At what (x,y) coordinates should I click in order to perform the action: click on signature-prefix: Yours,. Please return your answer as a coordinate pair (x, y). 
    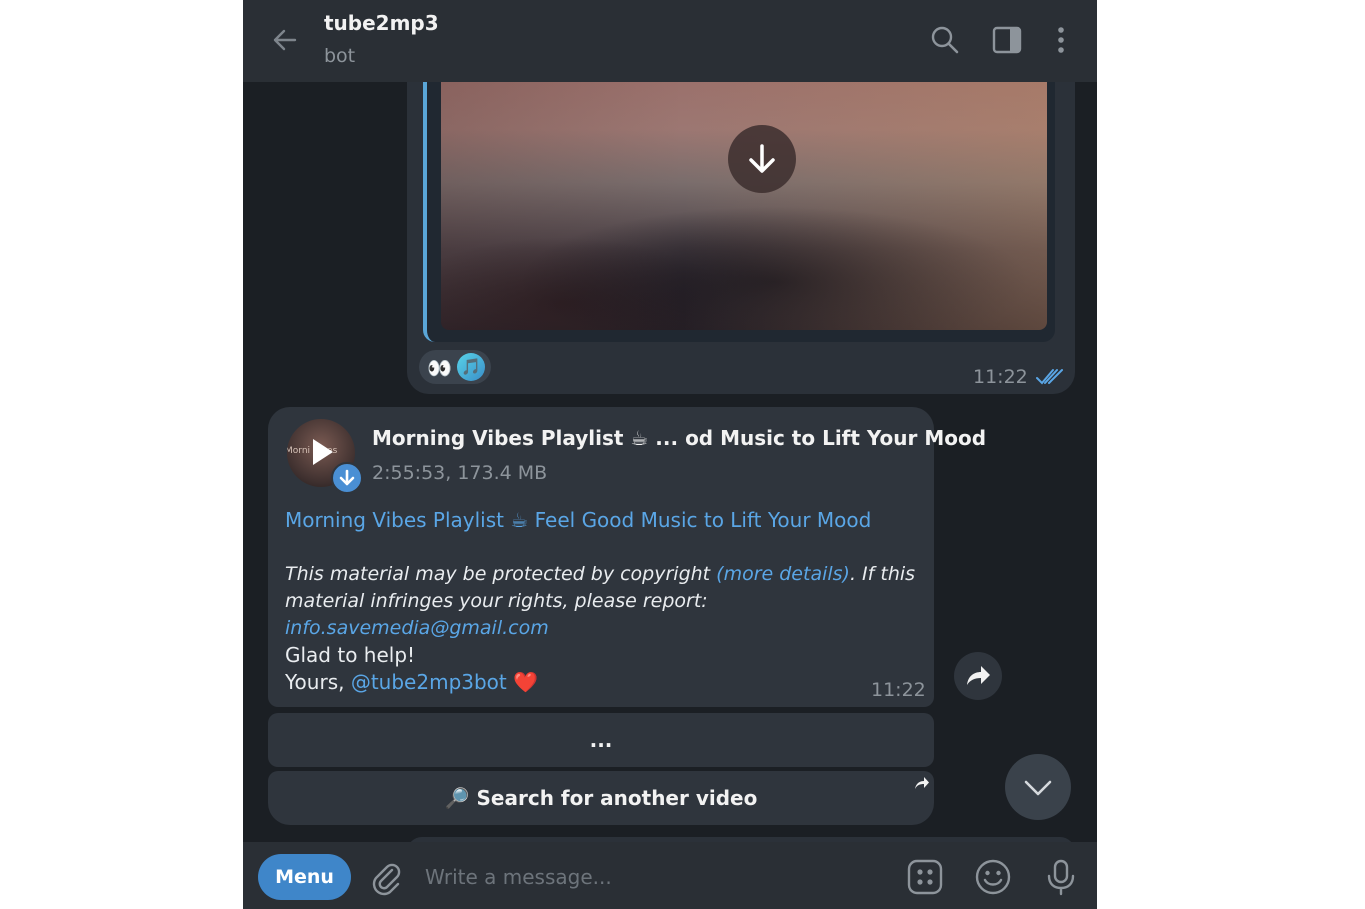
    Looking at the image, I should click on (318, 682).